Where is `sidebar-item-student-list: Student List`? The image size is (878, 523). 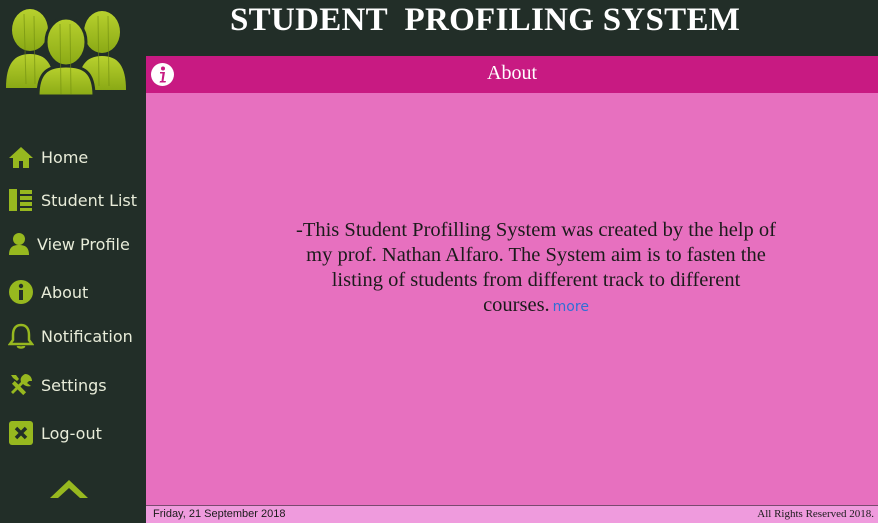 sidebar-item-student-list: Student List is located at coordinates (72, 200).